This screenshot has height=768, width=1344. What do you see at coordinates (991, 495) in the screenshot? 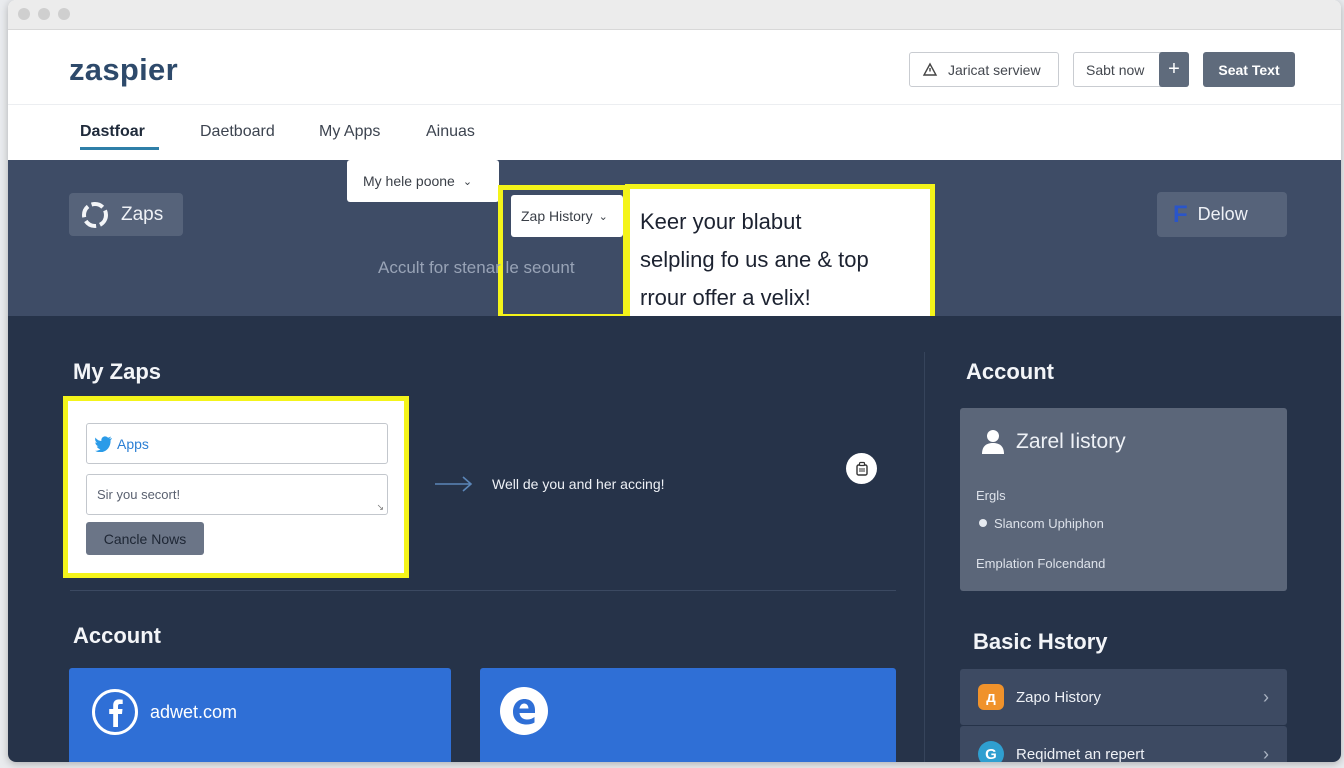
I see `account-line-1: Ergls` at bounding box center [991, 495].